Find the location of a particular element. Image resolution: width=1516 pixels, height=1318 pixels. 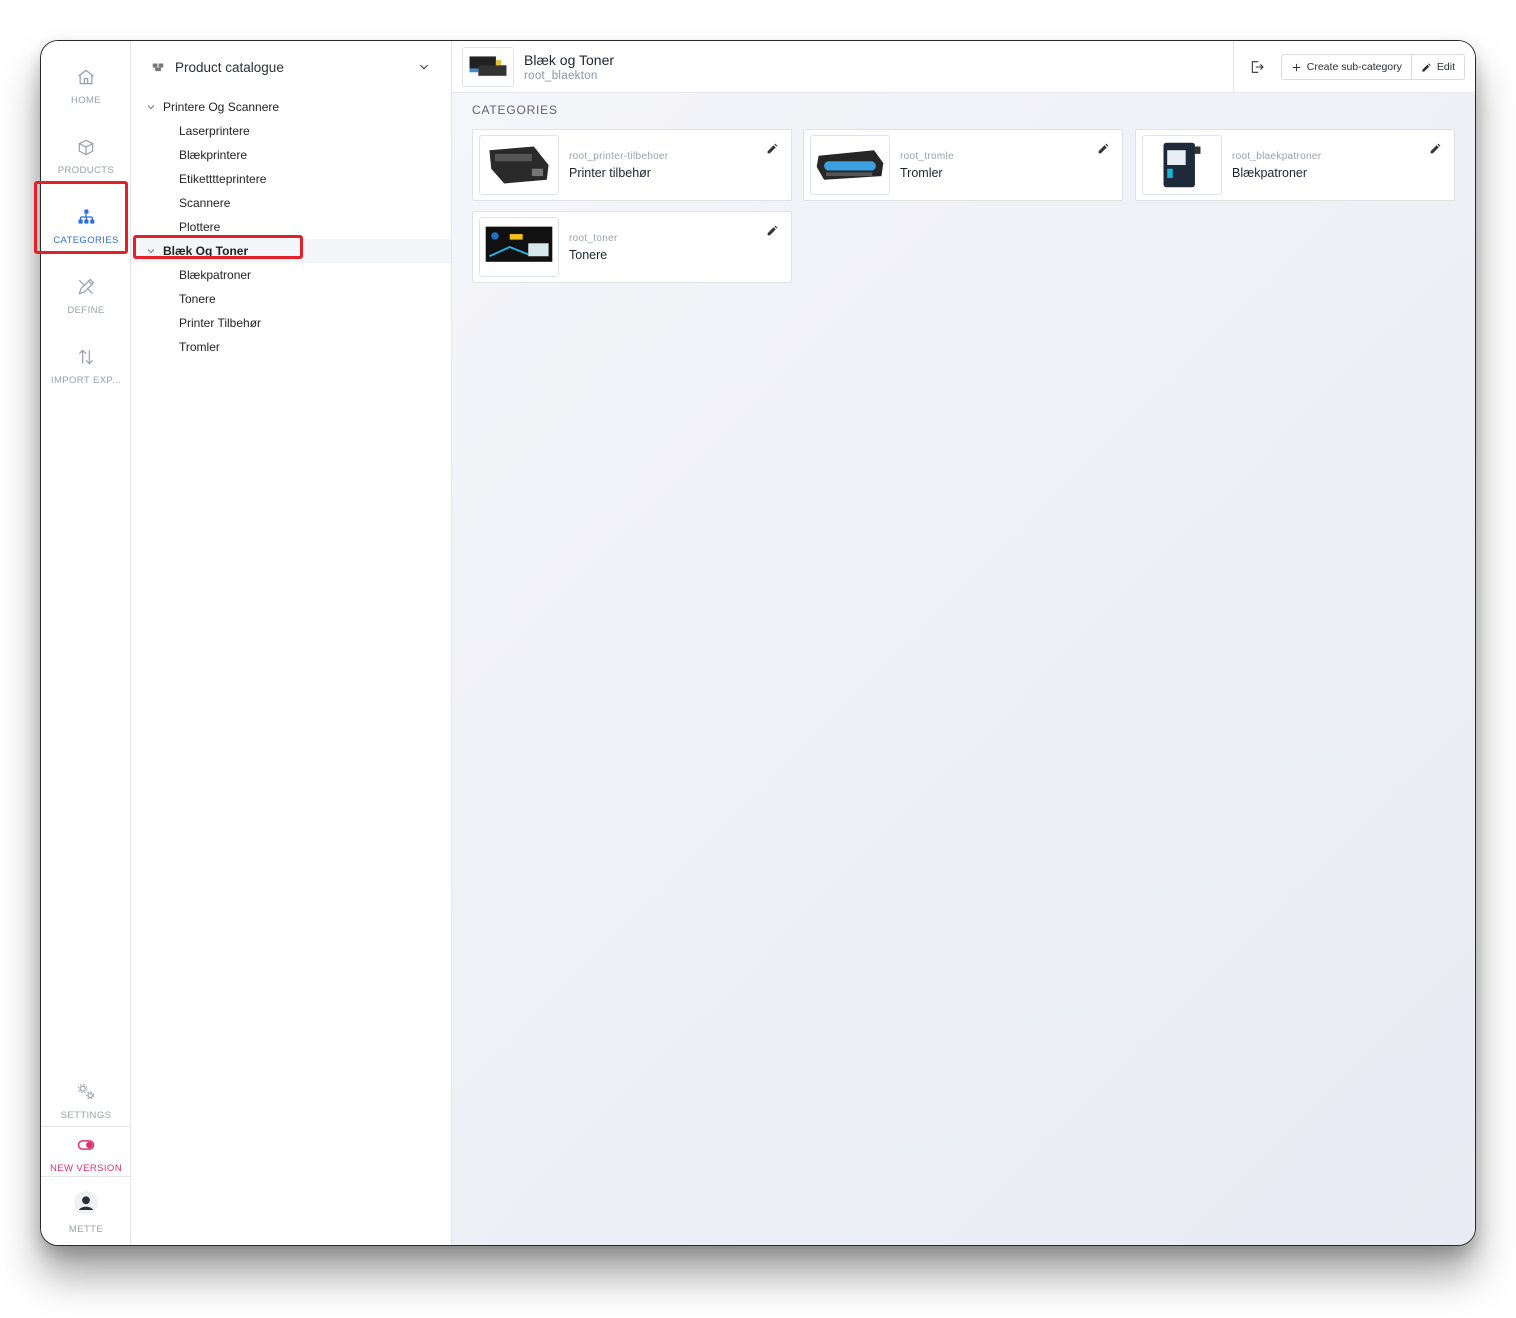

toner-image-icon is located at coordinates (488, 65).